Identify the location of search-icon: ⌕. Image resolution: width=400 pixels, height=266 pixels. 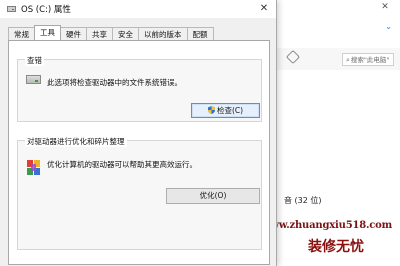
(348, 60).